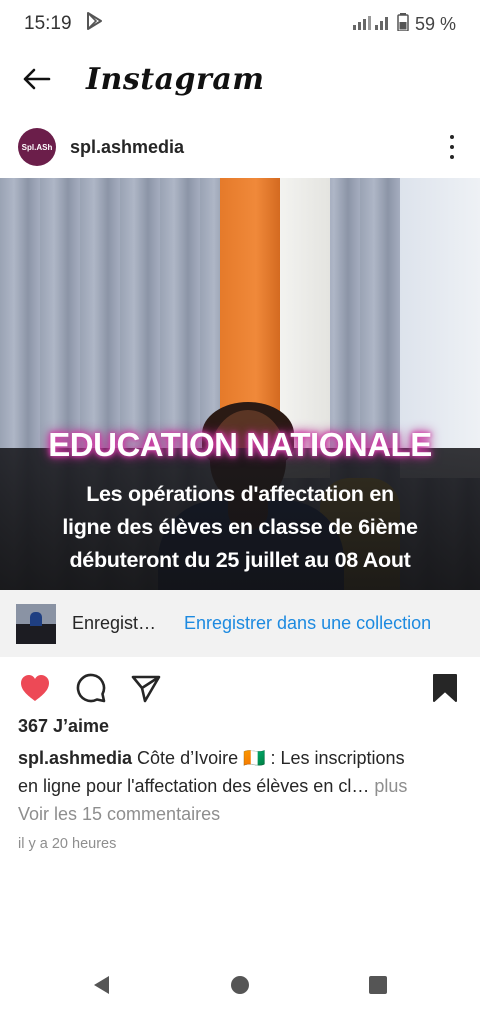 The height and width of the screenshot is (1014, 480). What do you see at coordinates (435, 23) in the screenshot?
I see `battery-percent: 59 %` at bounding box center [435, 23].